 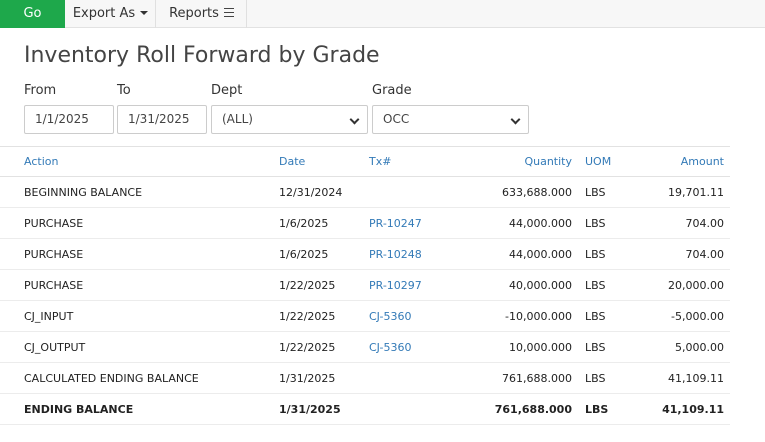 I want to click on column-header-date: Date, so click(x=292, y=161).